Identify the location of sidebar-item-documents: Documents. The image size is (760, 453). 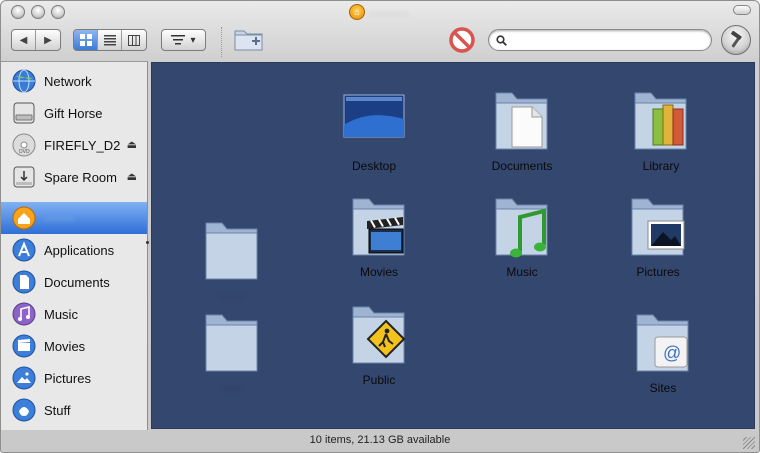
(74, 282).